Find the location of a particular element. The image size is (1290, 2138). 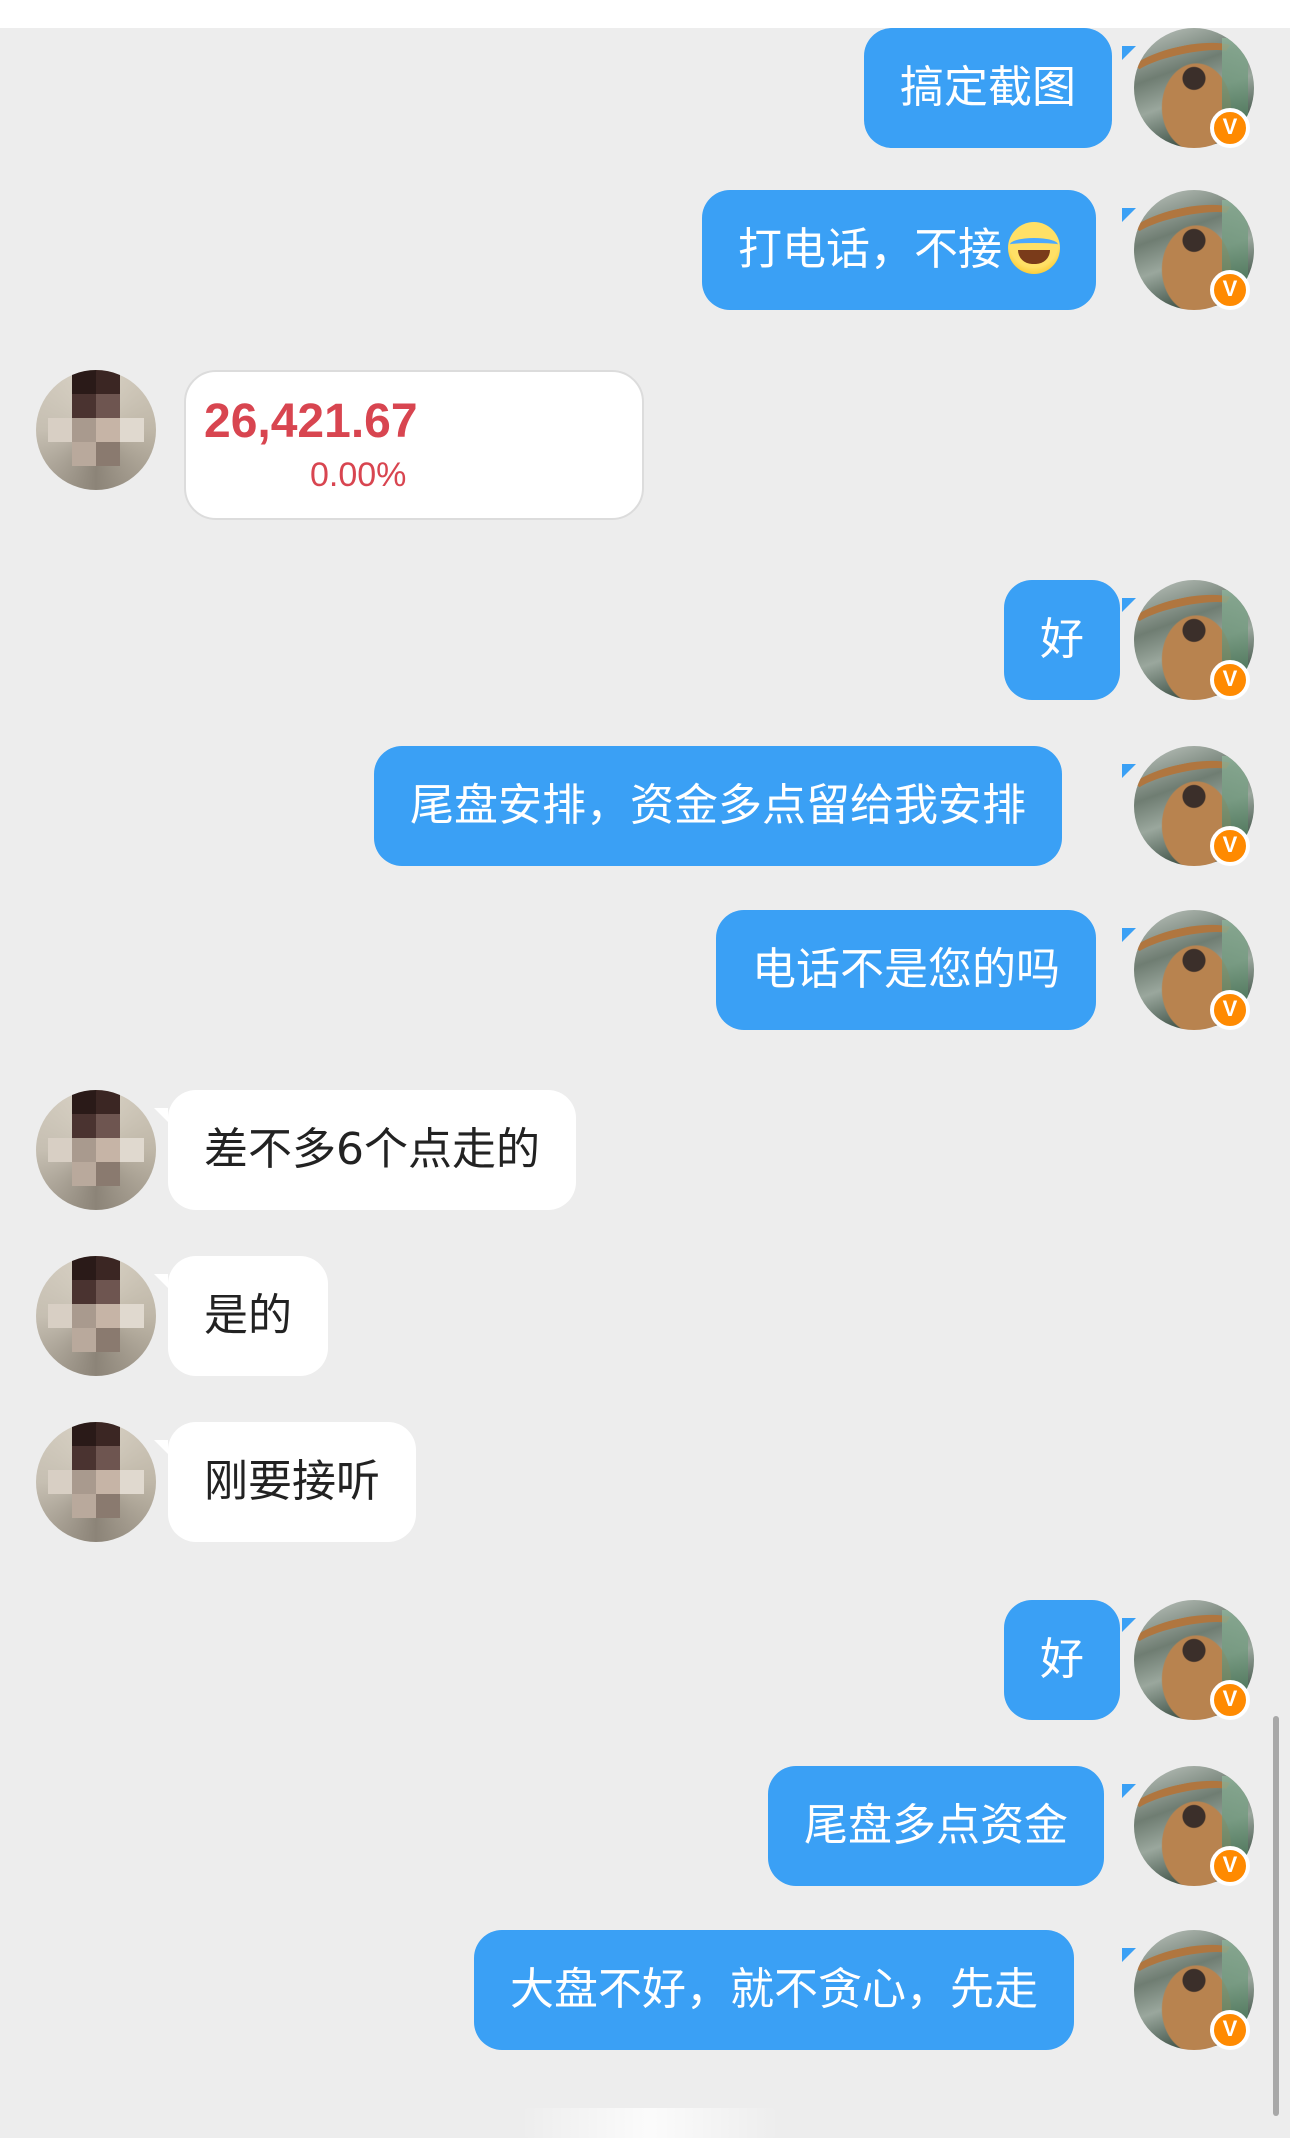

laughing-tears-emoji-icon is located at coordinates (1034, 248).